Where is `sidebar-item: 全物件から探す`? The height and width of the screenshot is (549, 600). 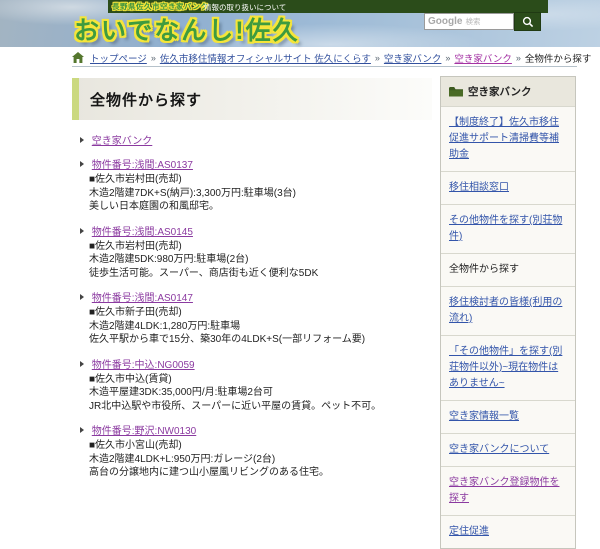 sidebar-item: 全物件から探す is located at coordinates (508, 269).